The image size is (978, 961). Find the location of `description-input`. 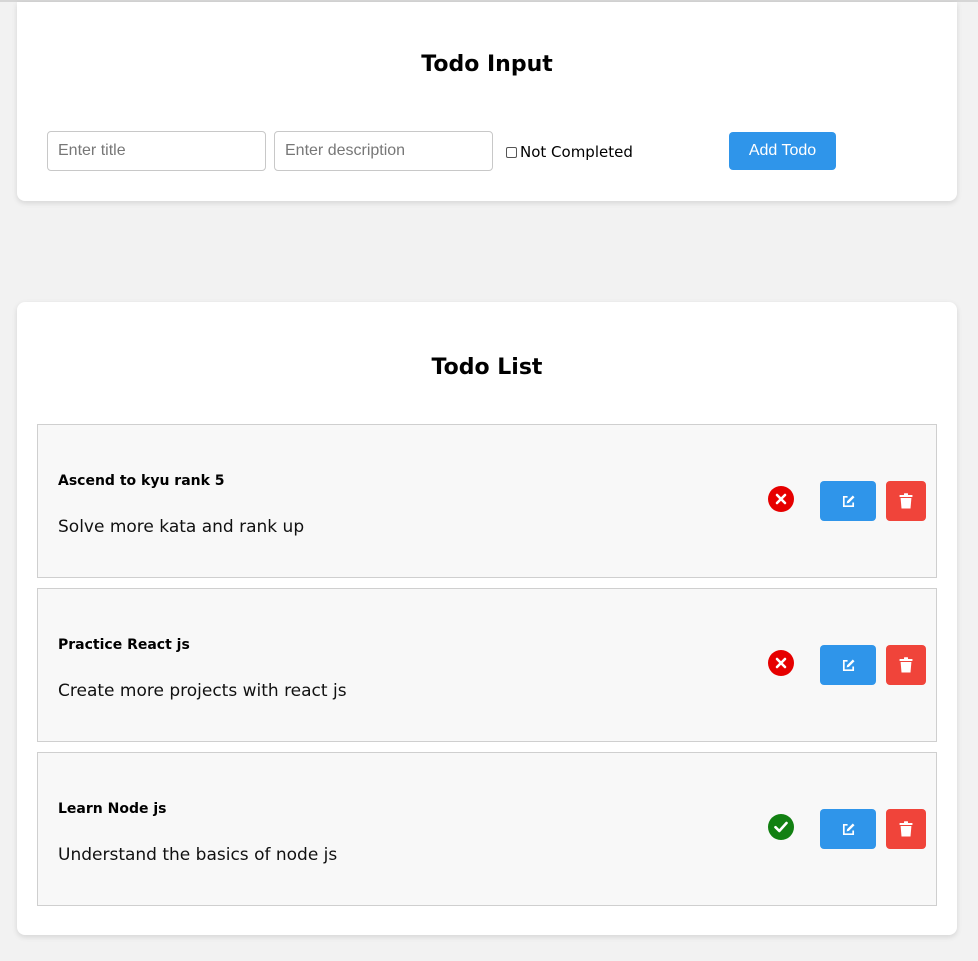

description-input is located at coordinates (383, 151).